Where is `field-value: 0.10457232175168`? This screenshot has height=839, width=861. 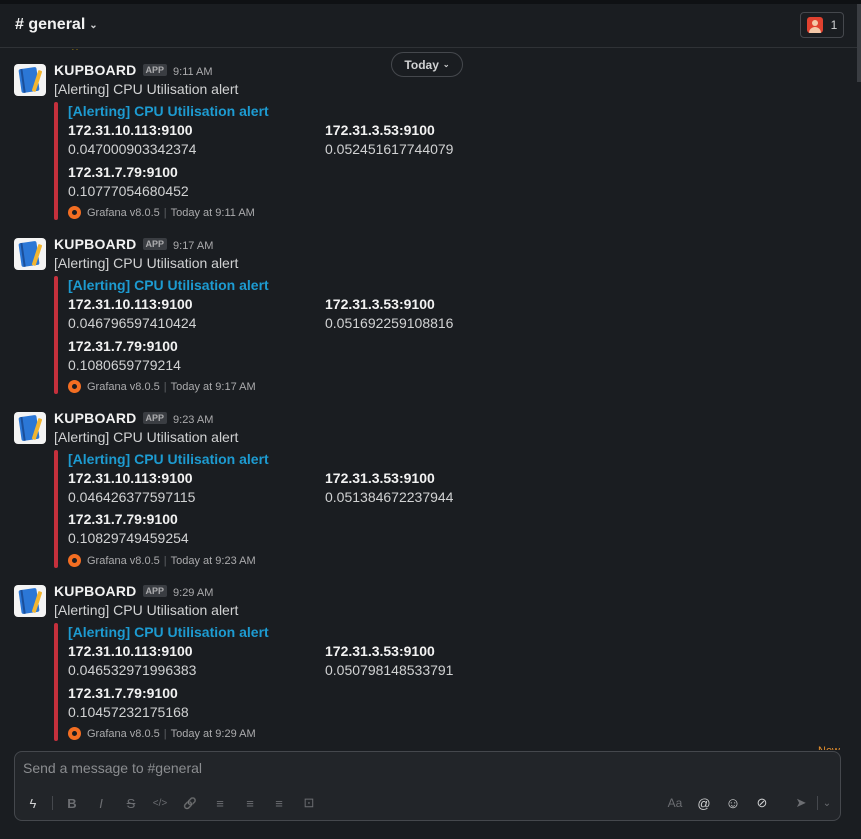 field-value: 0.10457232175168 is located at coordinates (128, 712).